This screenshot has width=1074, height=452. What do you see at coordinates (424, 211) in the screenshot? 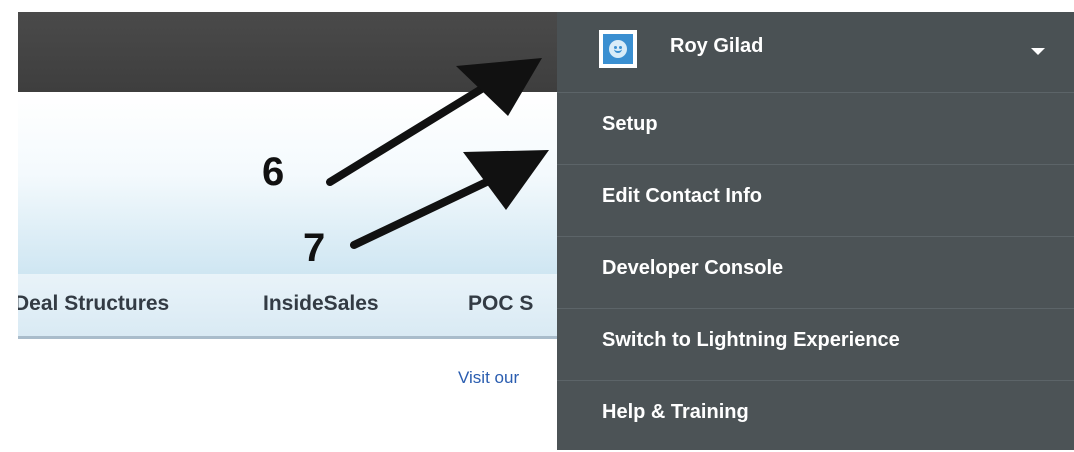
I see `arrow-7-shaft` at bounding box center [424, 211].